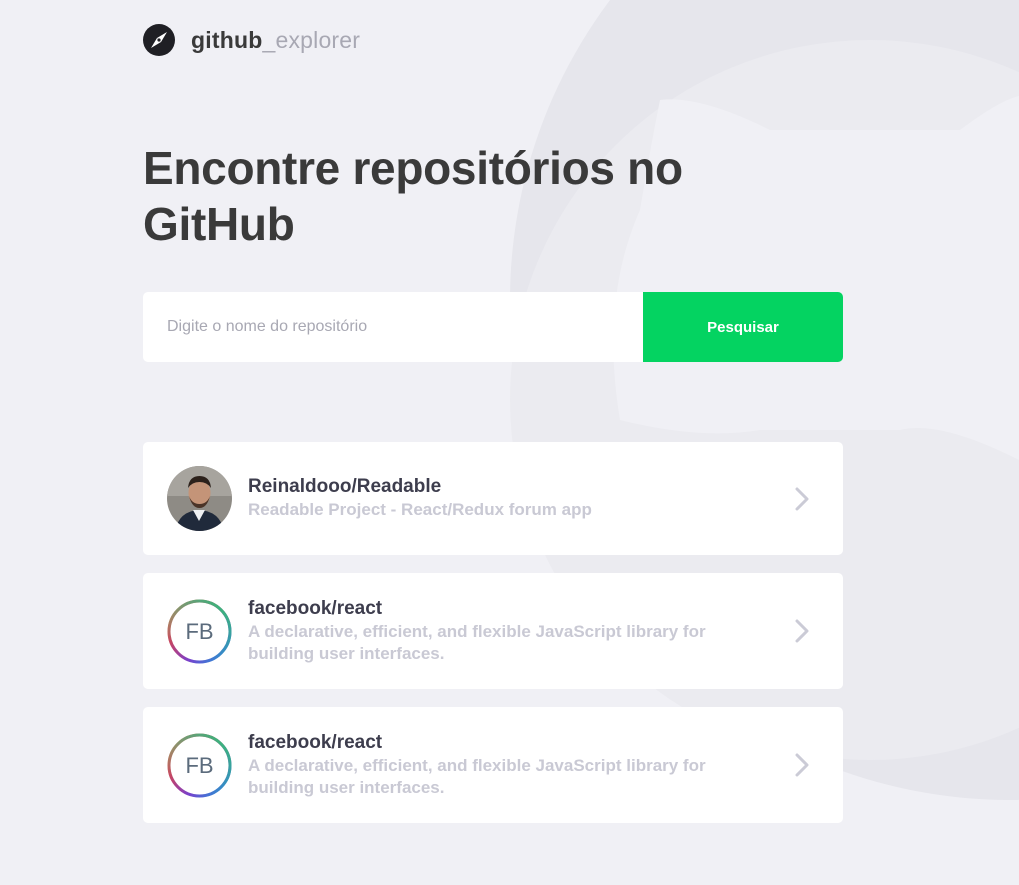 This screenshot has height=885, width=1019. I want to click on search-button: Pesquisar, so click(743, 327).